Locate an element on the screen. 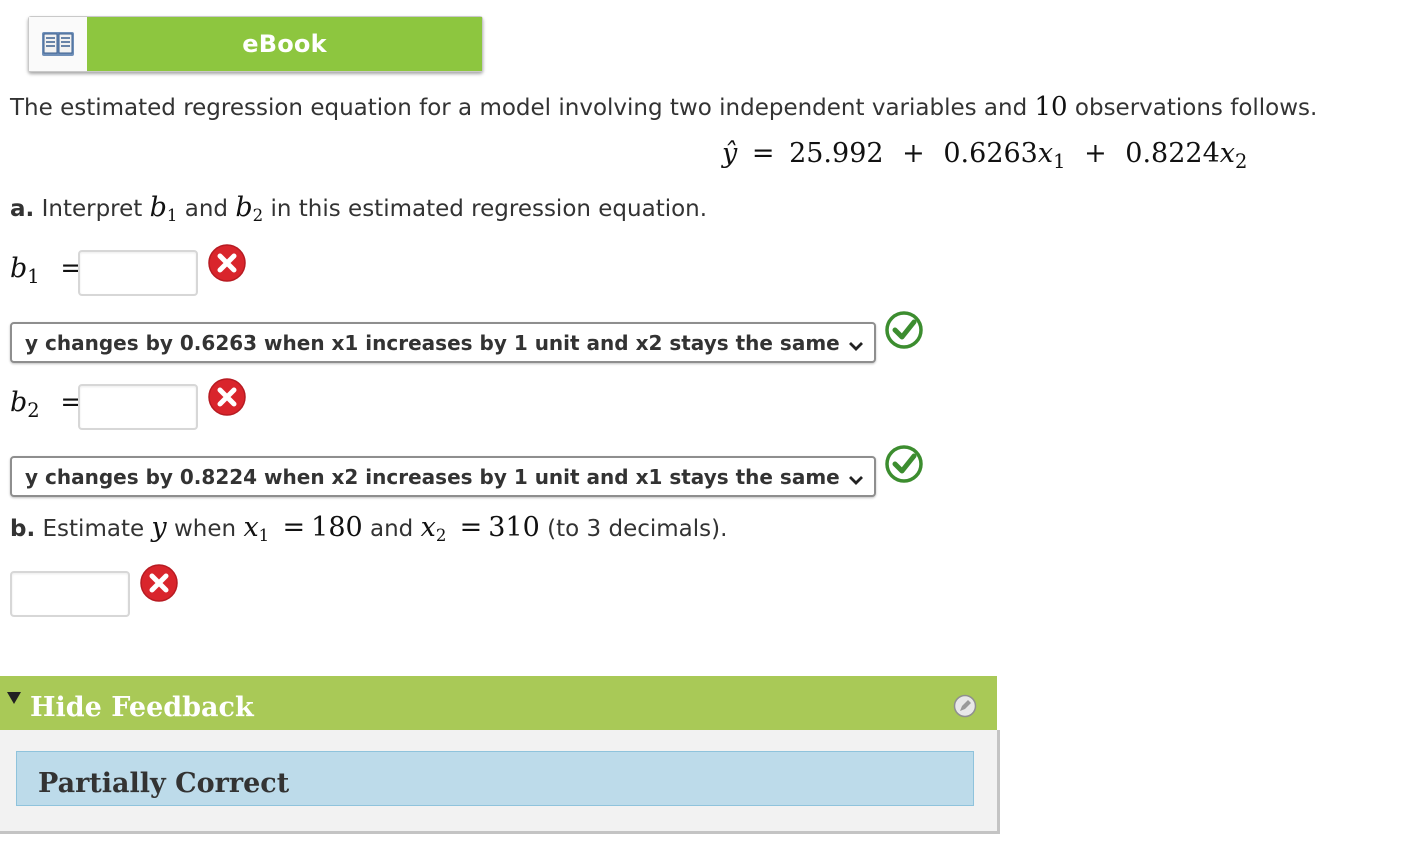 Image resolution: width=1412 pixels, height=844 pixels. equation-plus-1: + is located at coordinates (913, 153).